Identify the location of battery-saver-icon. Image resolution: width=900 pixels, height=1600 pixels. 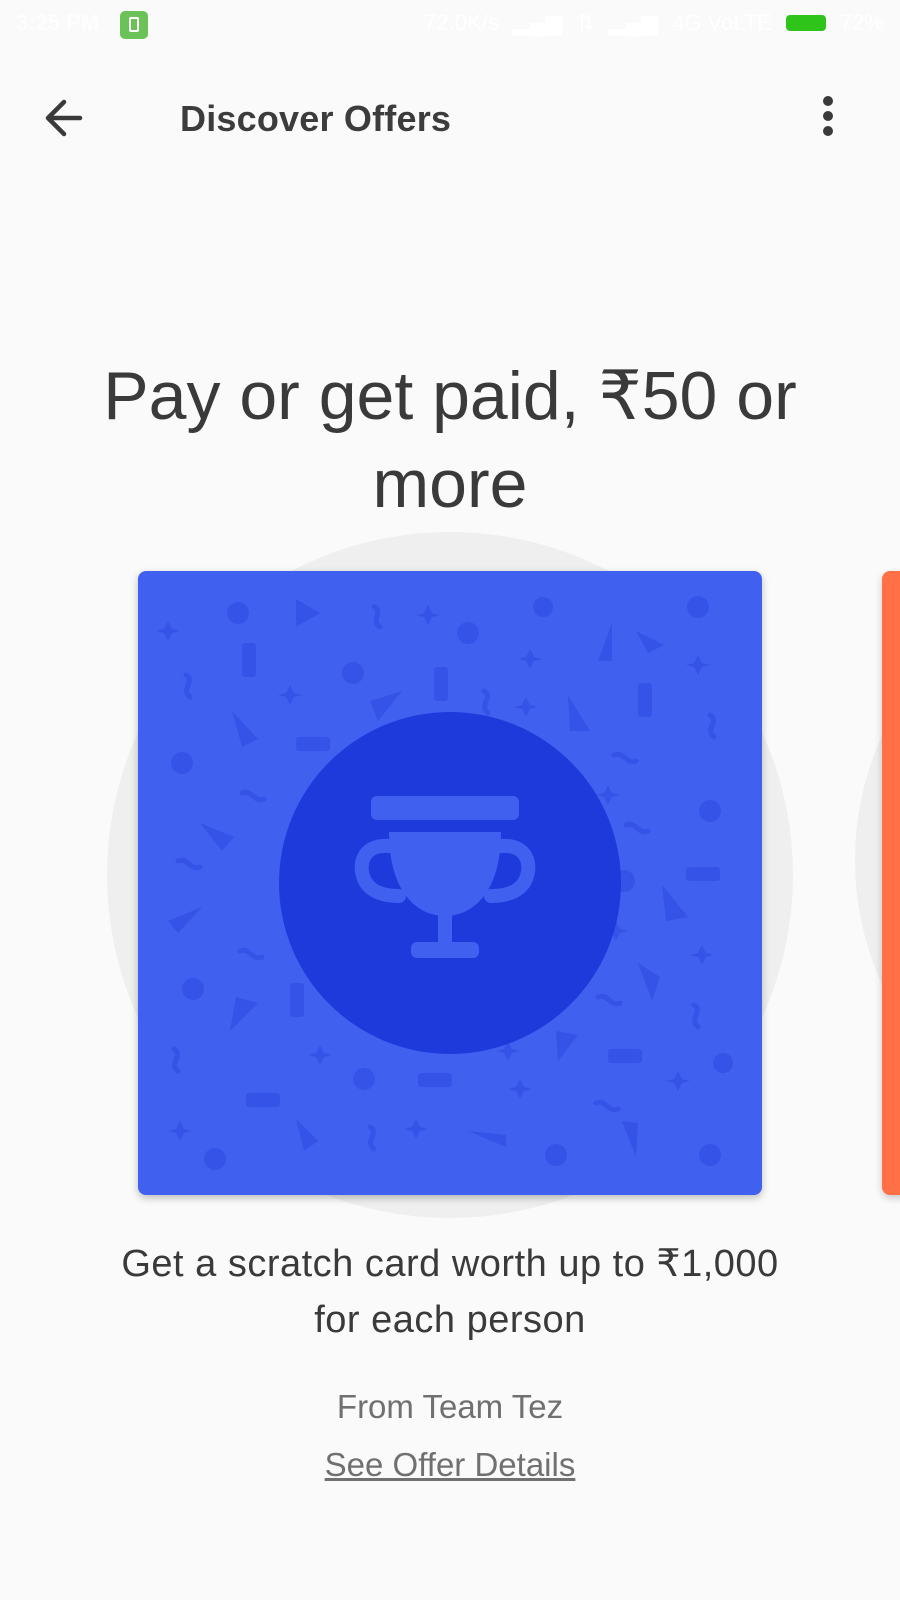
(134, 25).